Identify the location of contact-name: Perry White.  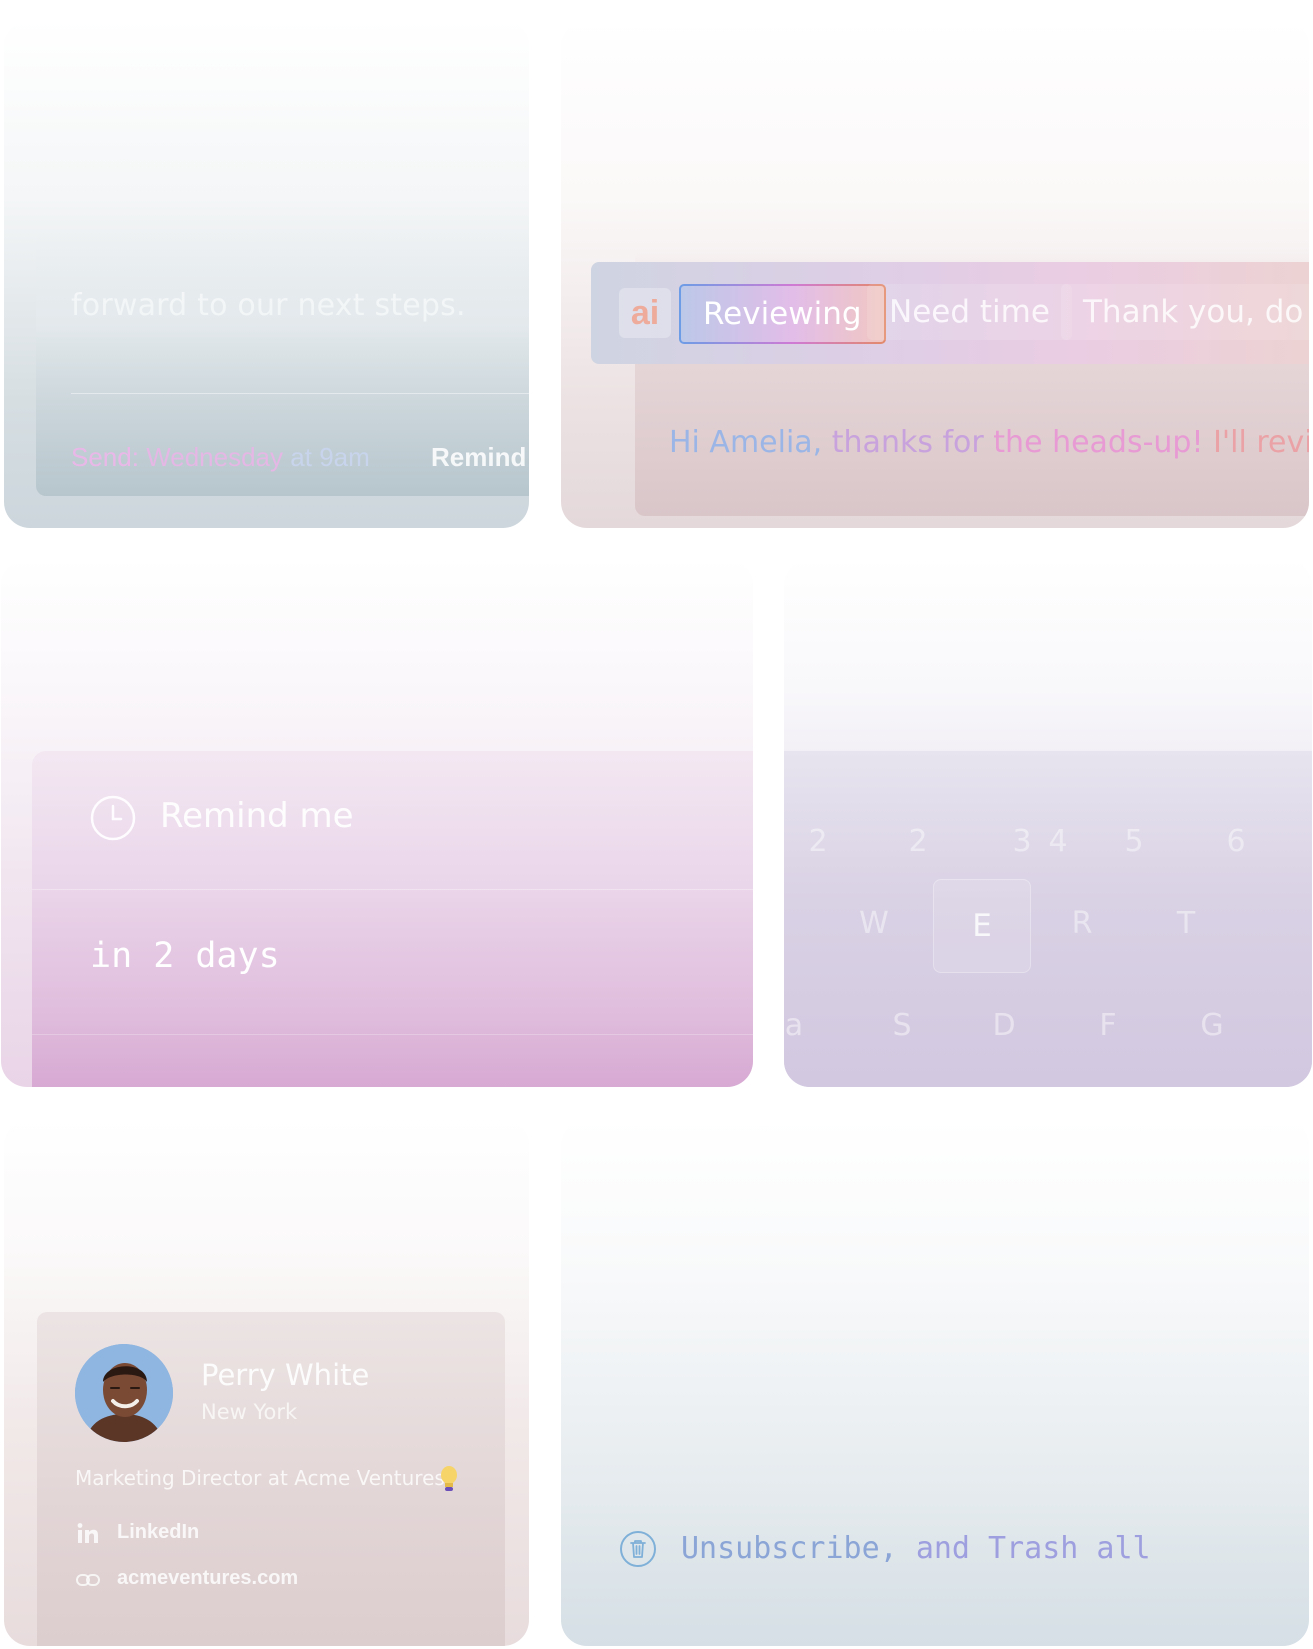
(285, 1375).